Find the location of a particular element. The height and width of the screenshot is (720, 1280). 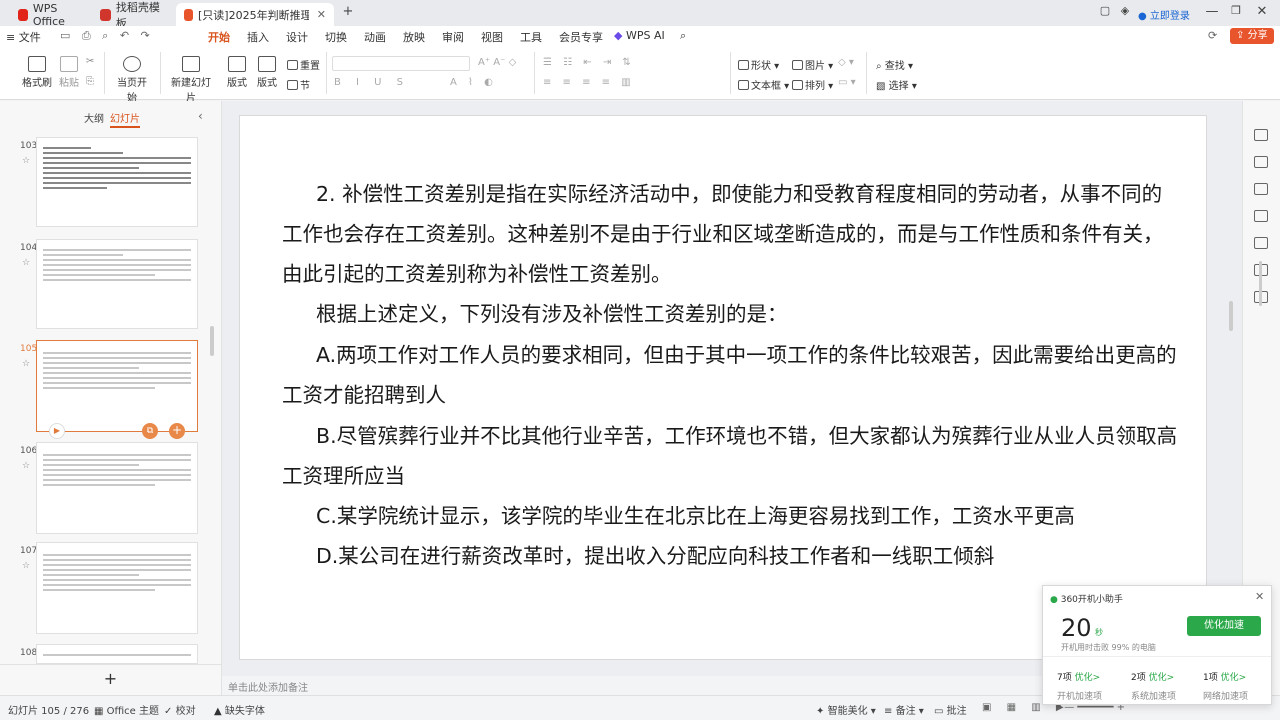

skin-icon: ◈ is located at coordinates (1125, 10).